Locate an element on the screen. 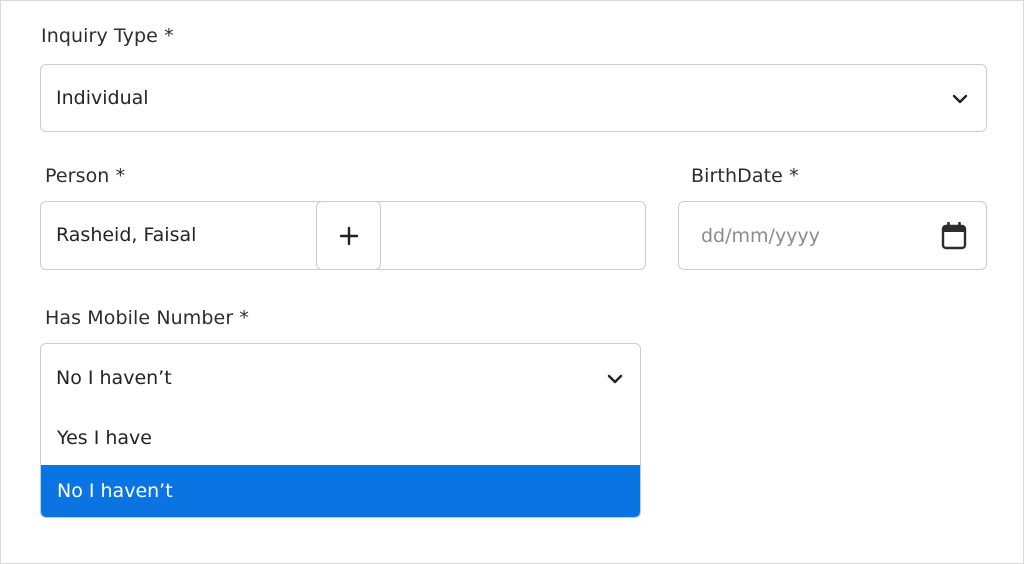 This screenshot has height=564, width=1024. birthdate-input: dd/mm/yyyy is located at coordinates (832, 235).